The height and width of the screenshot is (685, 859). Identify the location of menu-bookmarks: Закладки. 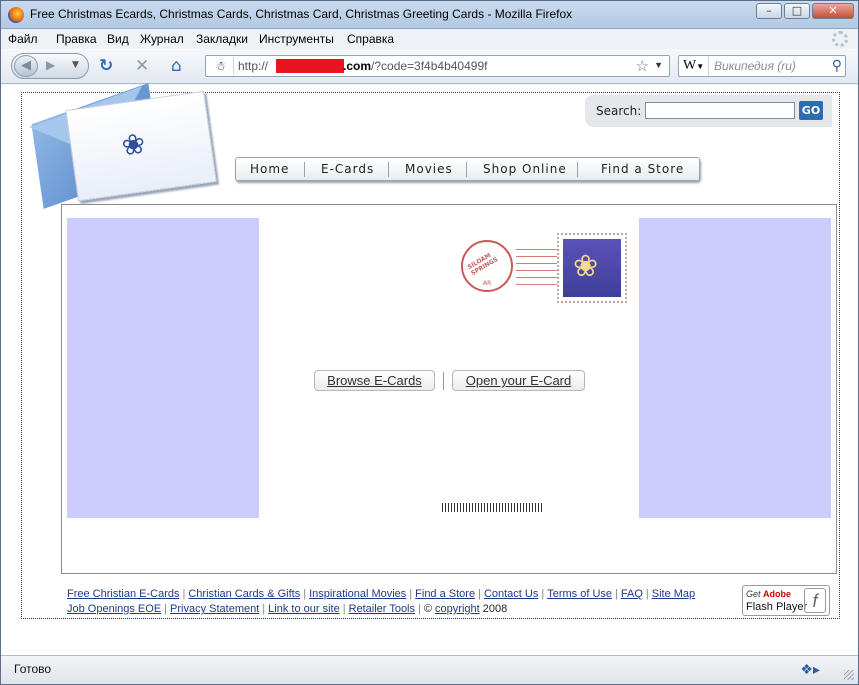
(222, 39).